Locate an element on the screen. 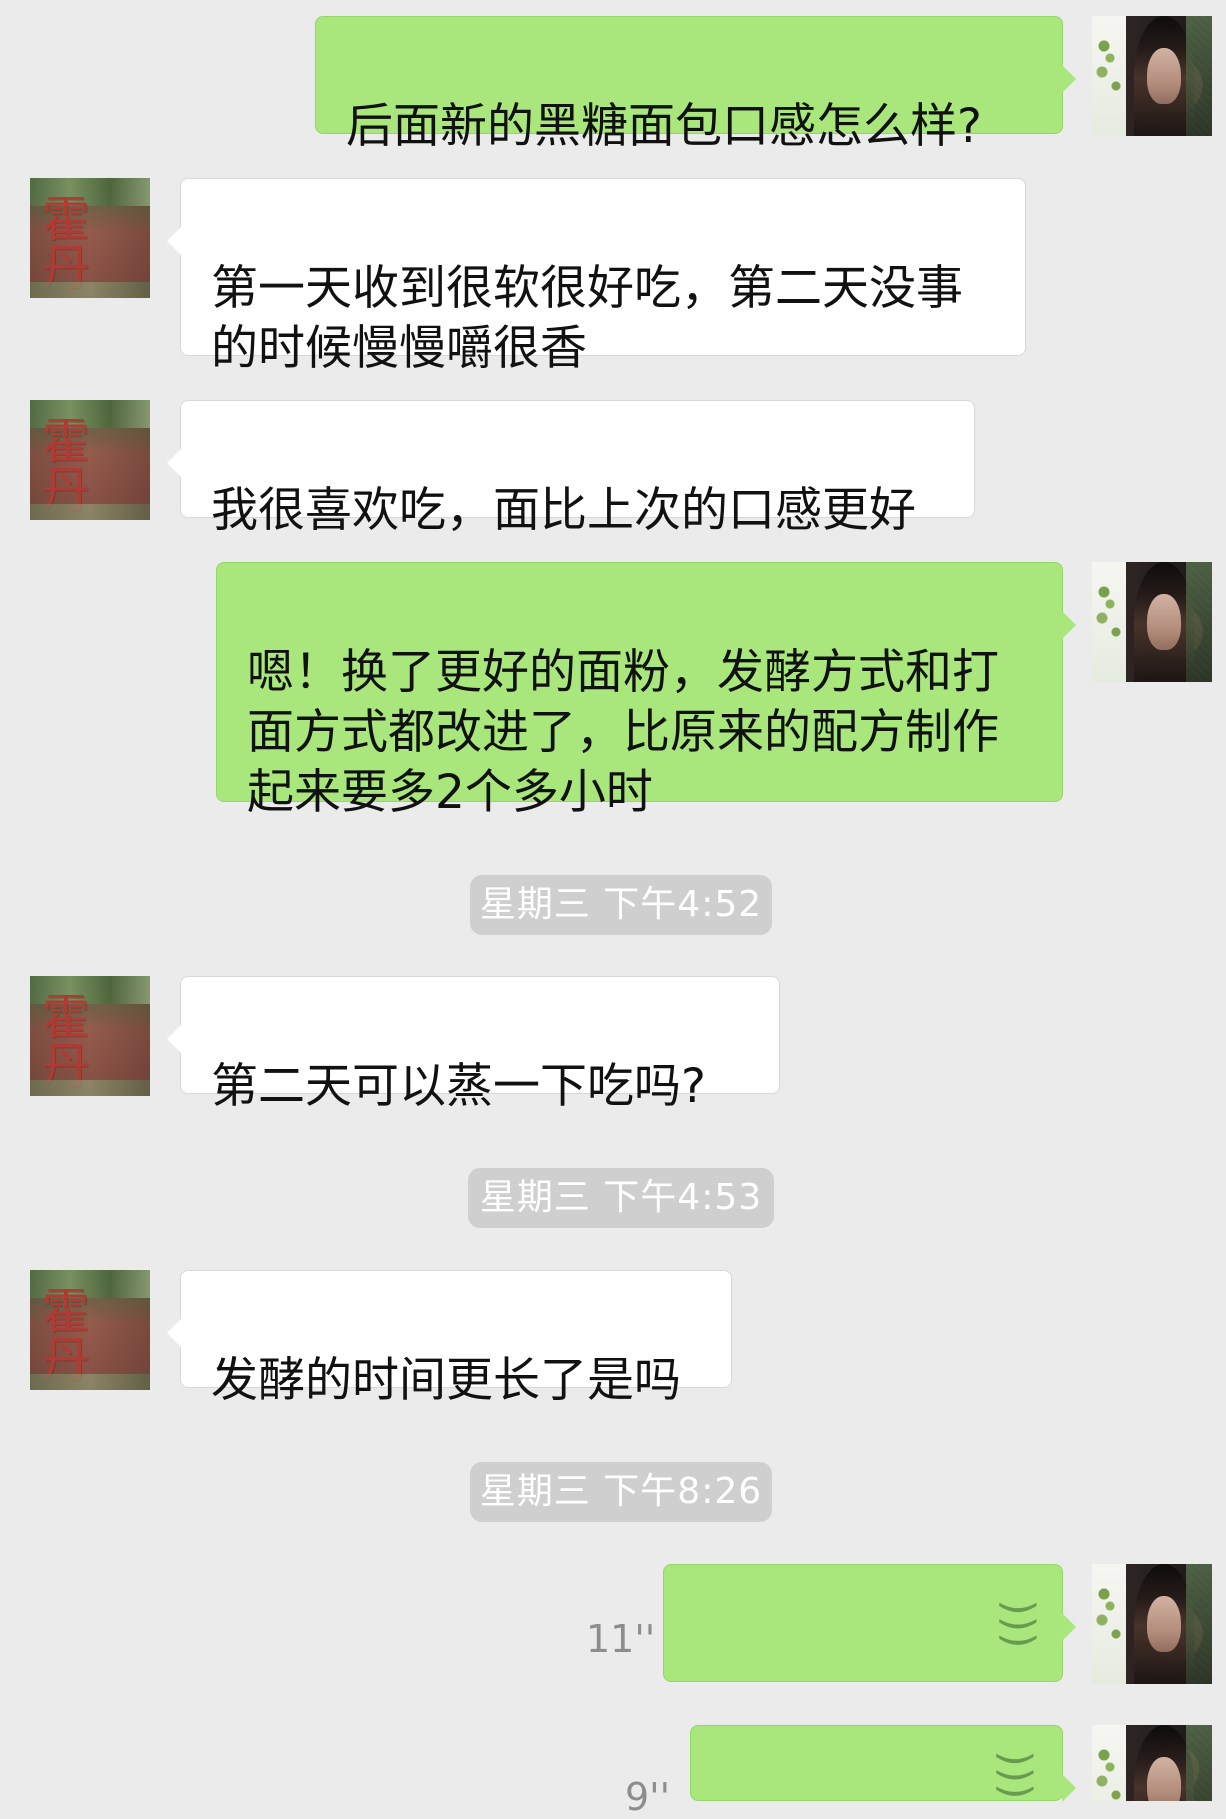 This screenshot has width=1226, height=1819. incoming-message-text: 第二天可以蒸一下吃吗? is located at coordinates (458, 1086).